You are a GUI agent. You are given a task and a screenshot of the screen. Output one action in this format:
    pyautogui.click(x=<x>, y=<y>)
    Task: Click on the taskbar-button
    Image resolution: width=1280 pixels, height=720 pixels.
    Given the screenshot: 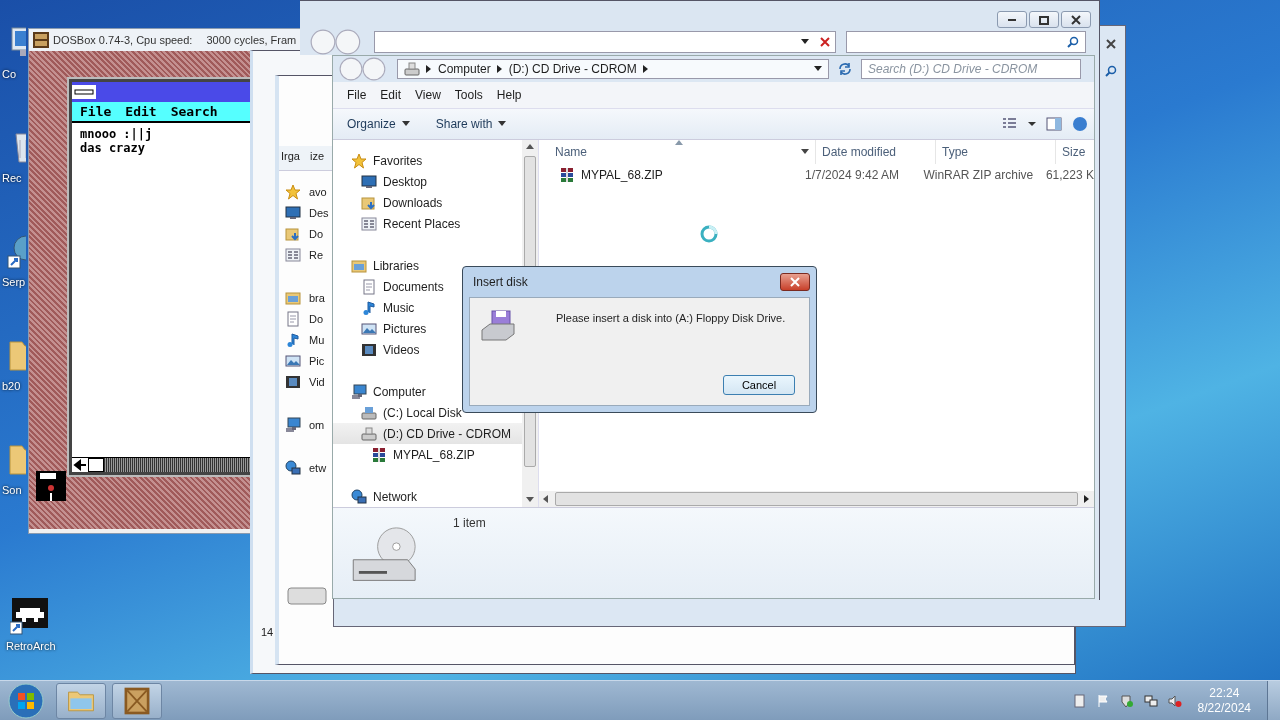 What is the action you would take?
    pyautogui.click(x=137, y=700)
    